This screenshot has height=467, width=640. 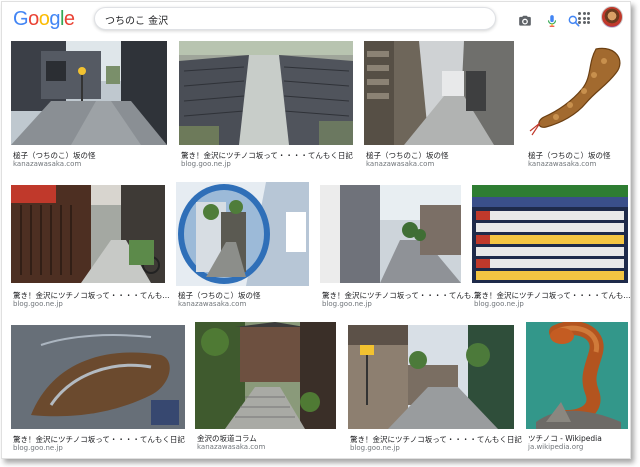 What do you see at coordinates (69, 19) in the screenshot?
I see `logo-letter: e` at bounding box center [69, 19].